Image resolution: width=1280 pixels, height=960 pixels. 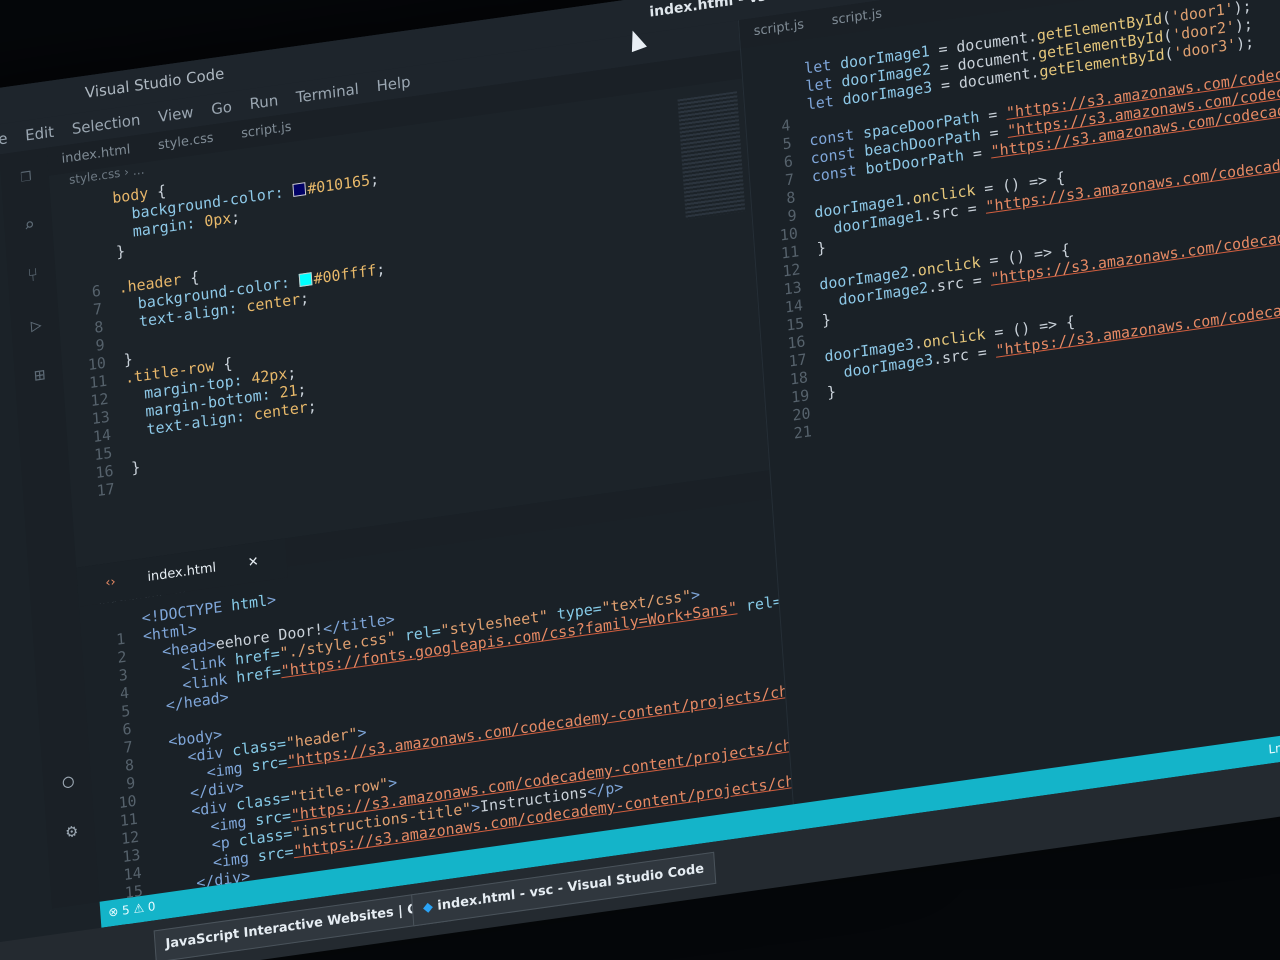 I want to click on files-icon: ❐, so click(x=25, y=175).